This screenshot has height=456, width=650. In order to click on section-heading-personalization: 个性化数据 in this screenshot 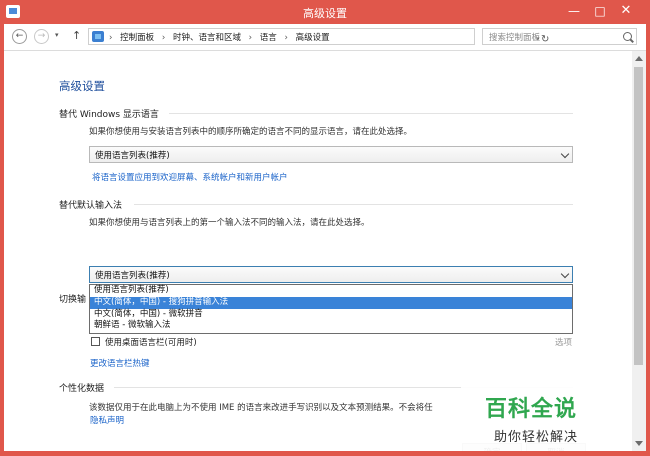, I will do `click(82, 389)`.